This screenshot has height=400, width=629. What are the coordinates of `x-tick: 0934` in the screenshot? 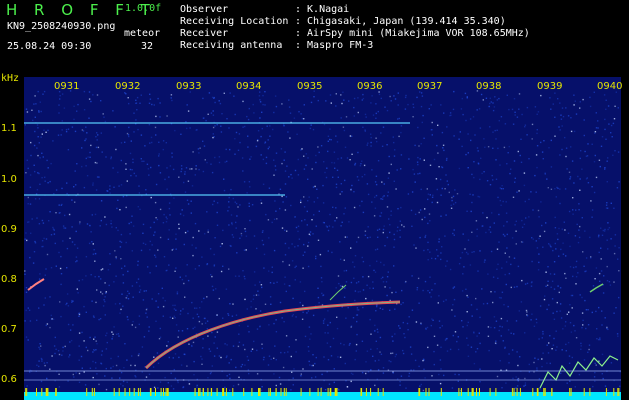 It's located at (249, 86).